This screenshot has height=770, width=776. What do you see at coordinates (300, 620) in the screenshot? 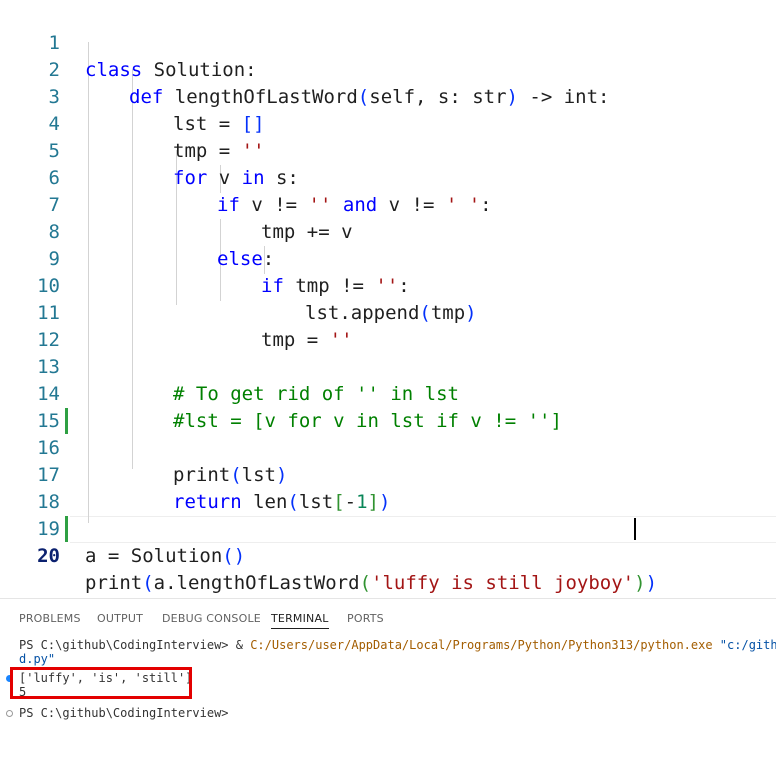
I see `tab-terminal: TERMINAL` at bounding box center [300, 620].